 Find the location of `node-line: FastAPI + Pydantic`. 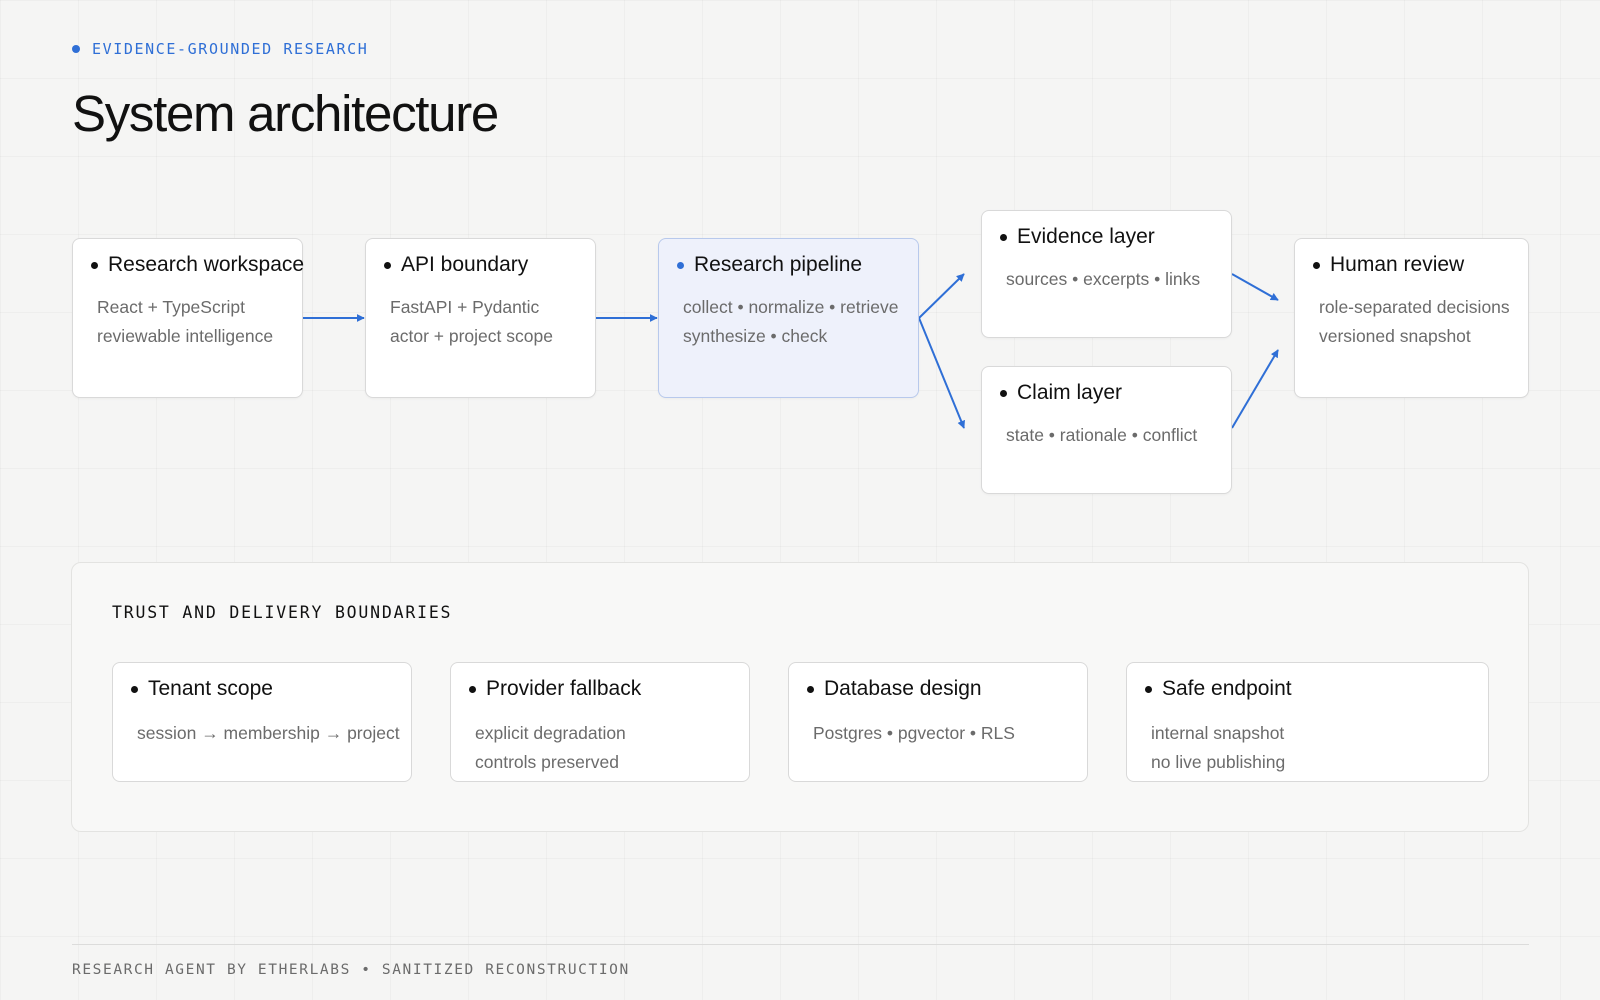

node-line: FastAPI + Pydantic is located at coordinates (465, 307).